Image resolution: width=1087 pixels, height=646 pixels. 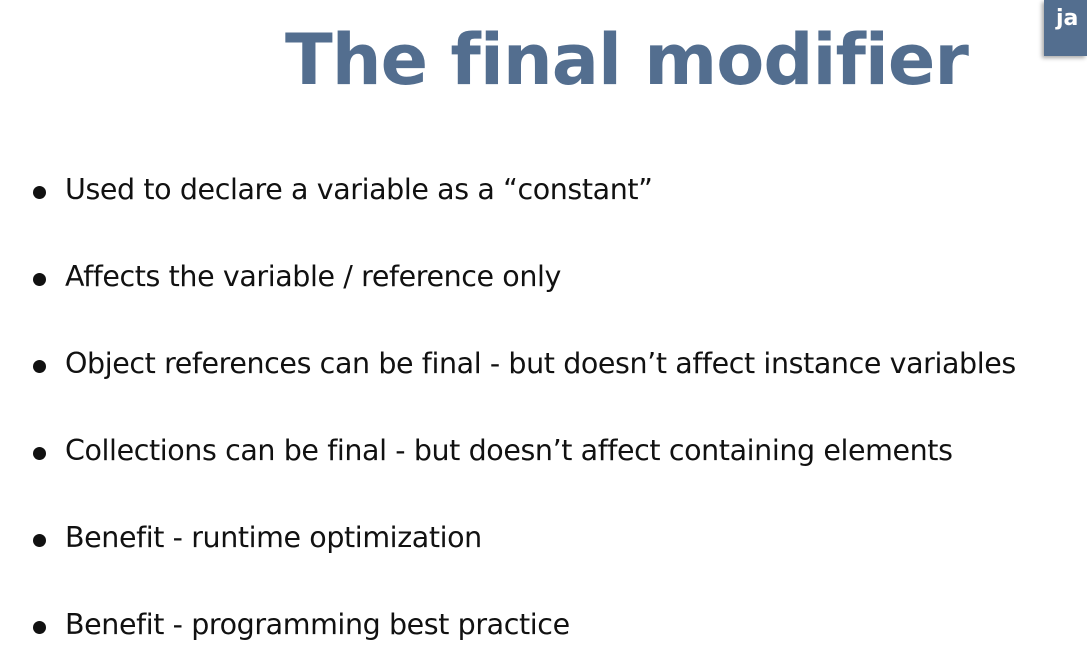 What do you see at coordinates (627, 60) in the screenshot?
I see `slide-title: The final modifier` at bounding box center [627, 60].